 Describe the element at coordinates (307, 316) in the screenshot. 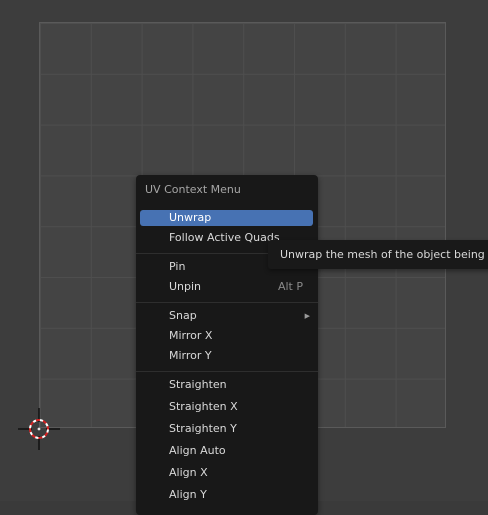

I see `submenu-arrow-icon: ▶` at that location.